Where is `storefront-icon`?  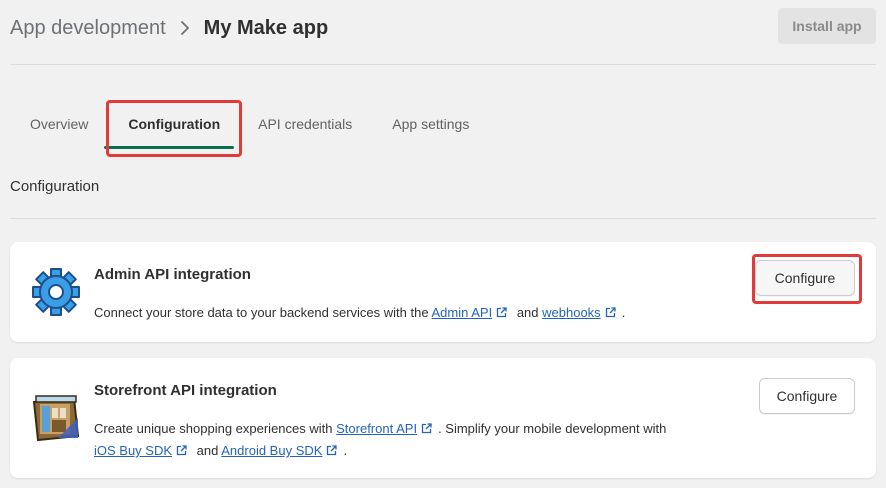 storefront-icon is located at coordinates (56, 420).